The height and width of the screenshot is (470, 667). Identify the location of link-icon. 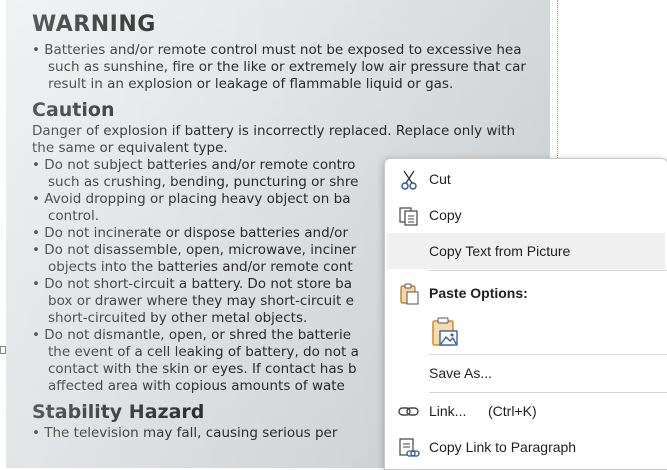
(409, 412).